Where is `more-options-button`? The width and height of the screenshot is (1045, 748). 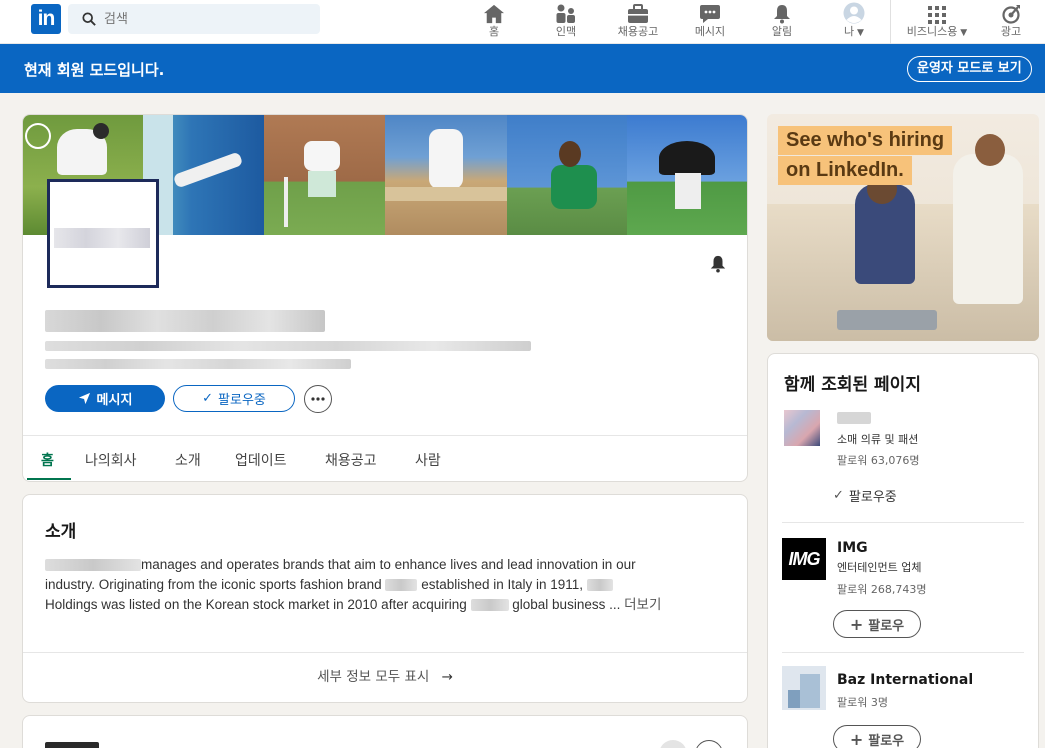
more-options-button is located at coordinates (318, 399).